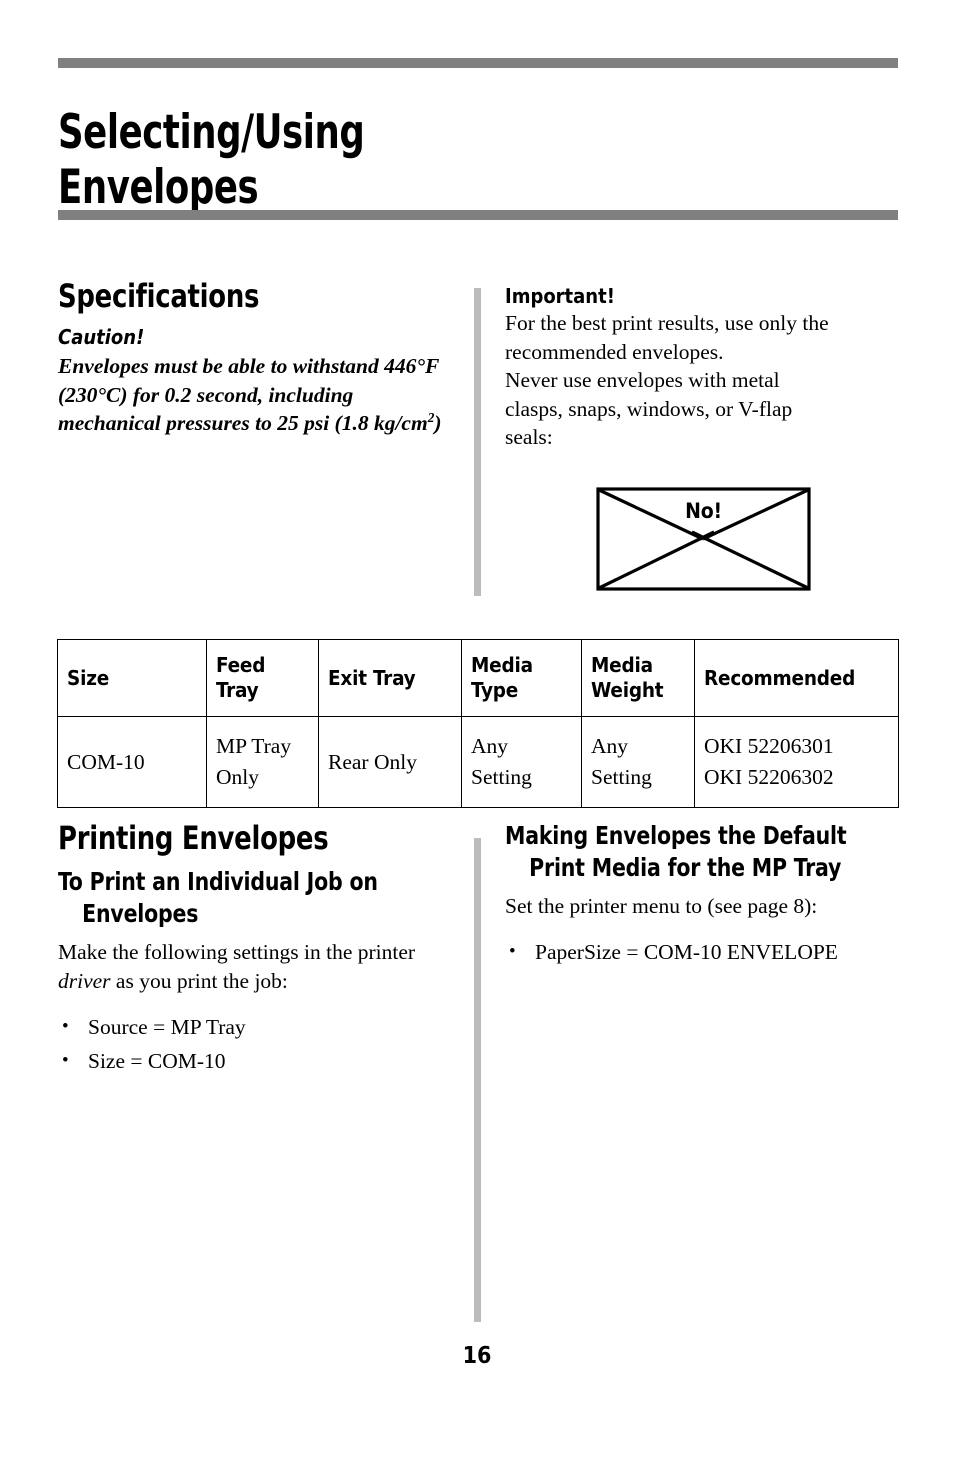  What do you see at coordinates (667, 323) in the screenshot?
I see `important-line-1: For the best print results, use only the` at bounding box center [667, 323].